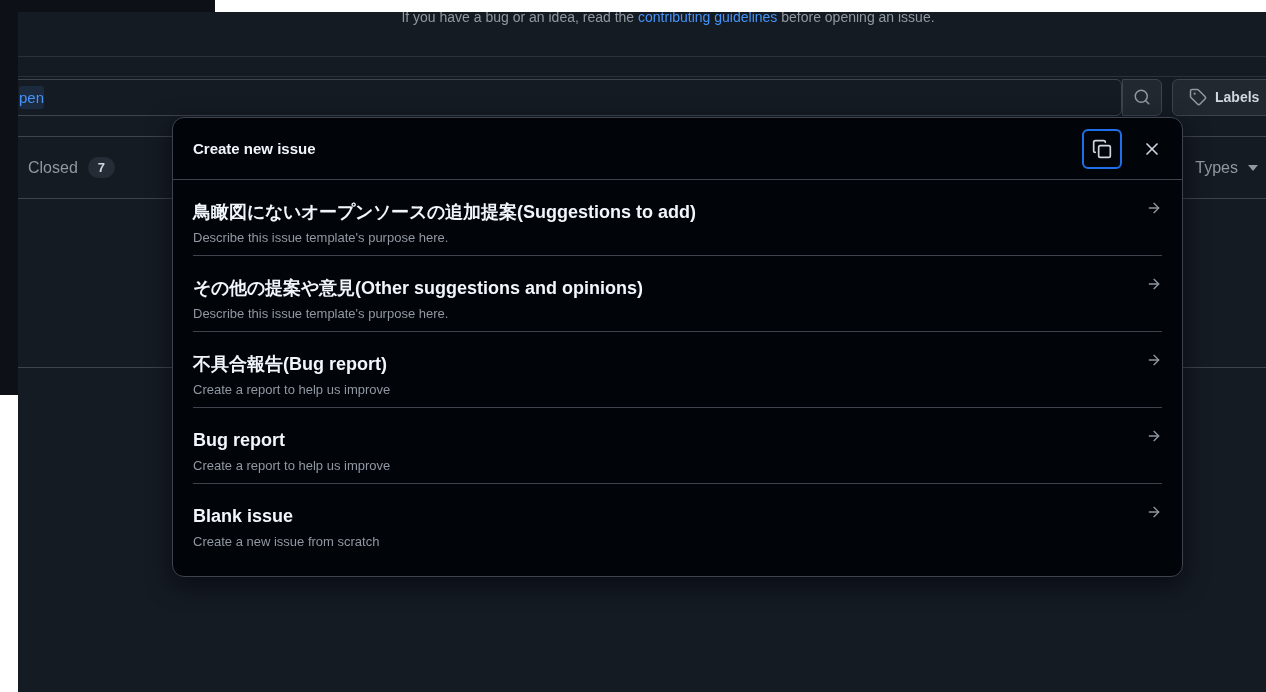  I want to click on dialog-title: Create new issue, so click(254, 148).